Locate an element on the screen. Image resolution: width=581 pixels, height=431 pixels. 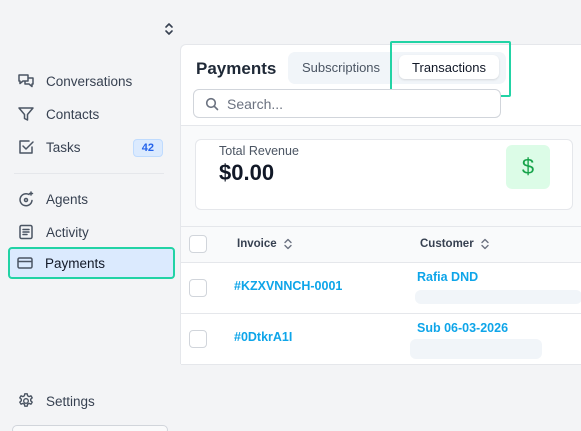
checkbox-icon is located at coordinates (26, 147).